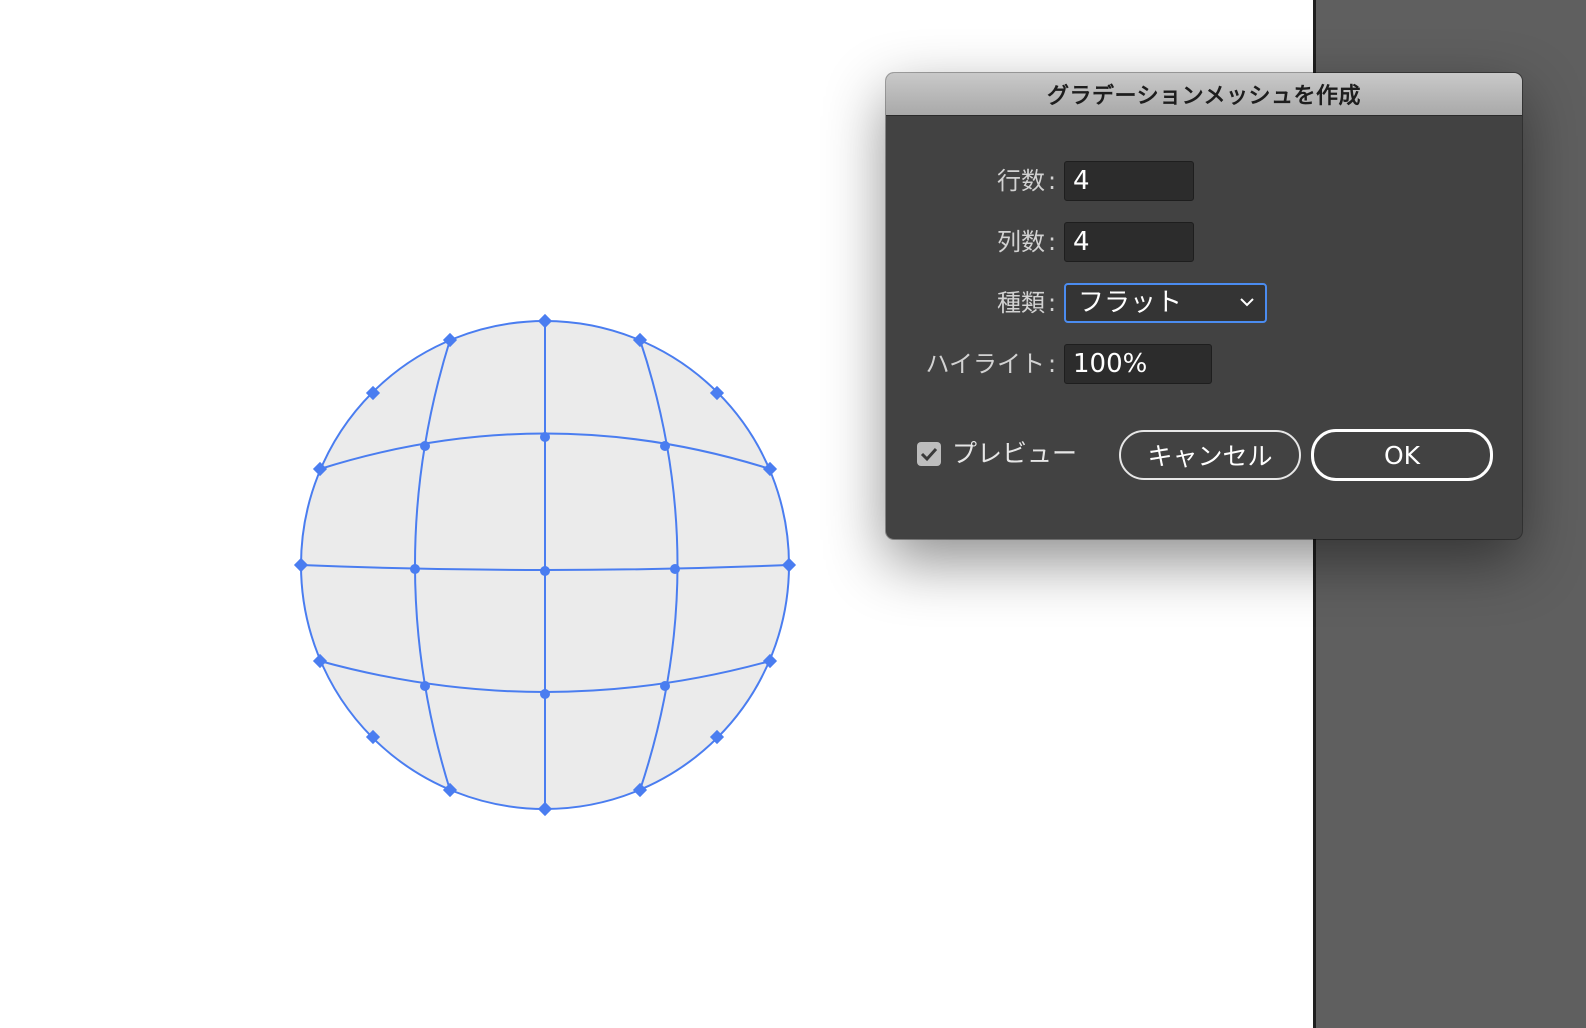  I want to click on dialog-titlebar: グラデーションメッシュを作成, so click(1204, 94).